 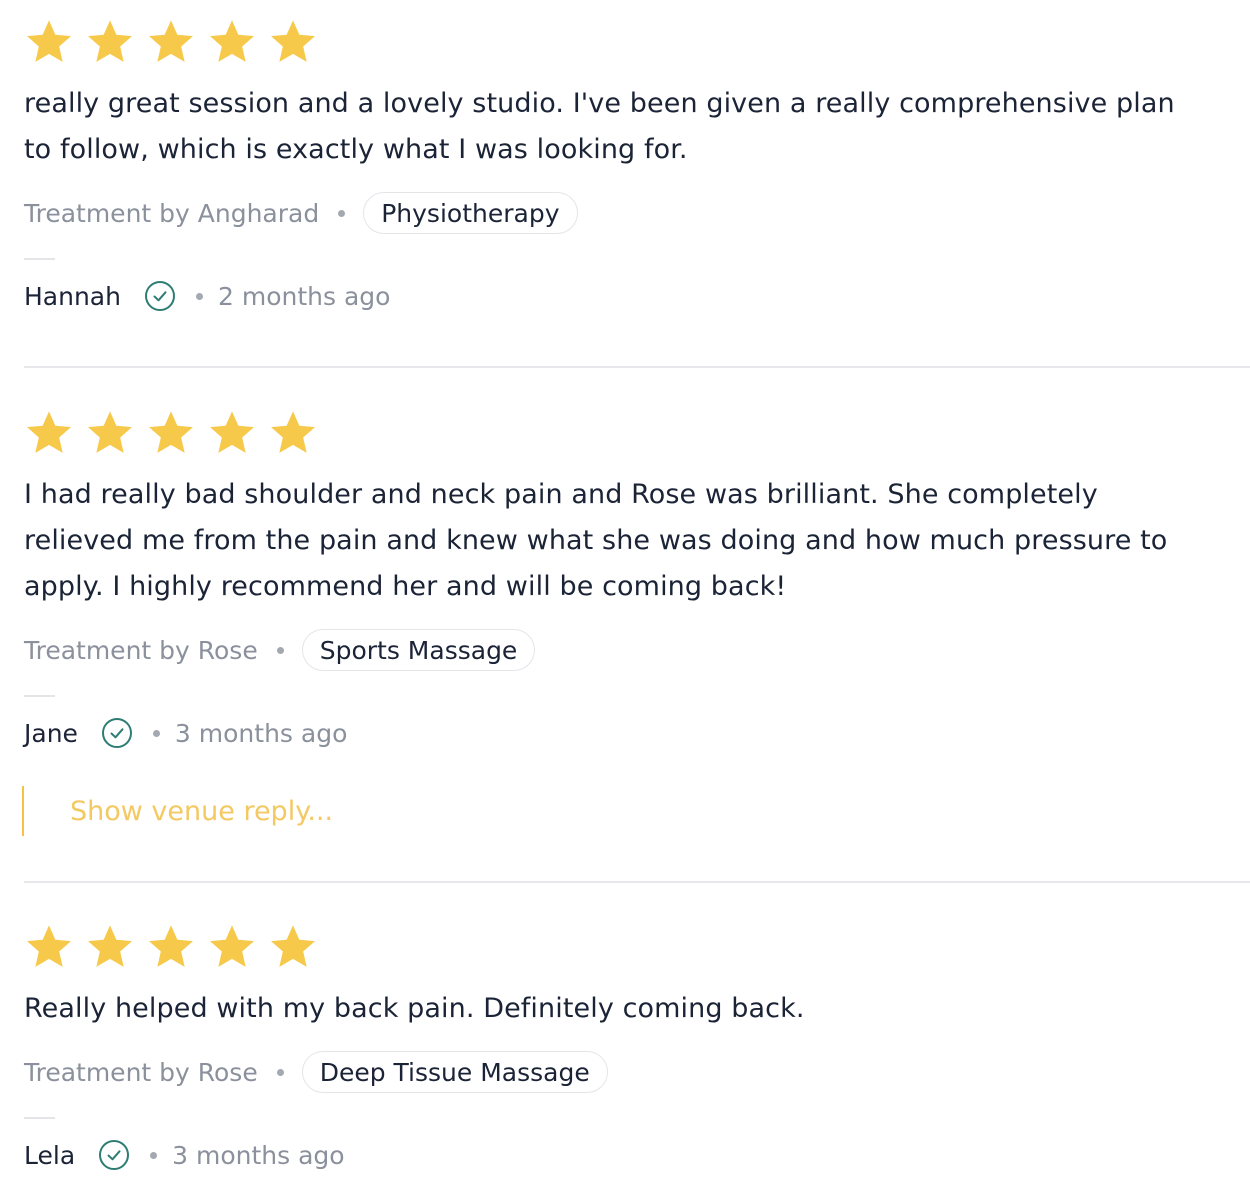 What do you see at coordinates (637, 1155) in the screenshot?
I see `review-author-row: Lela 3 months ago` at bounding box center [637, 1155].